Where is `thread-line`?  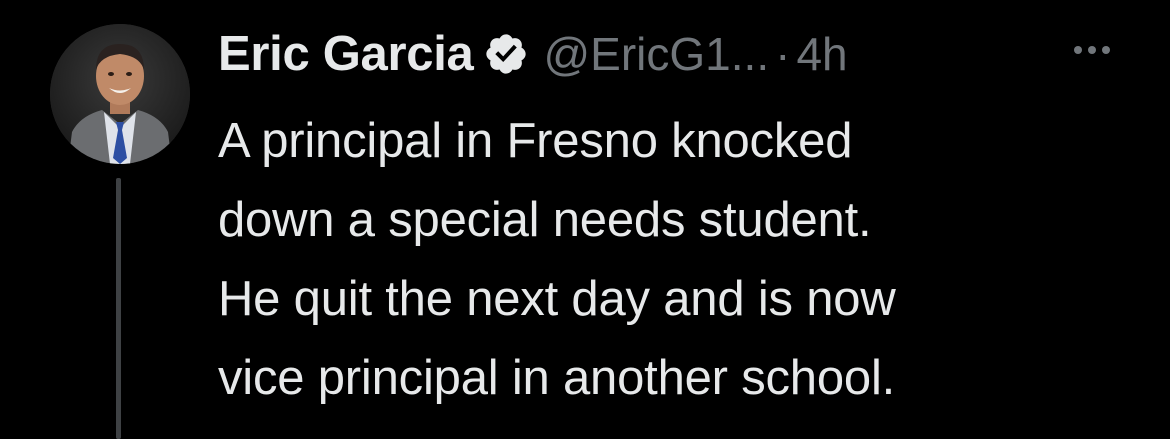
thread-line is located at coordinates (118, 308).